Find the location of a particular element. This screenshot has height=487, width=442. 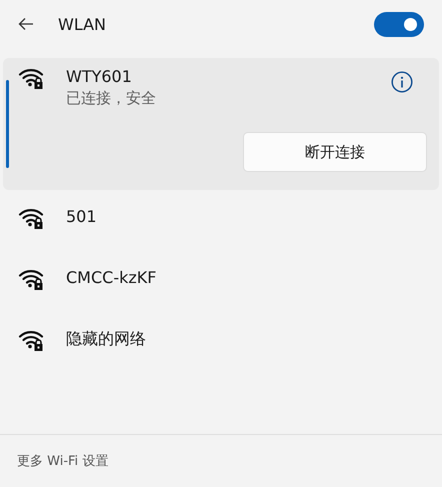

network-name: WTY601 is located at coordinates (99, 77).